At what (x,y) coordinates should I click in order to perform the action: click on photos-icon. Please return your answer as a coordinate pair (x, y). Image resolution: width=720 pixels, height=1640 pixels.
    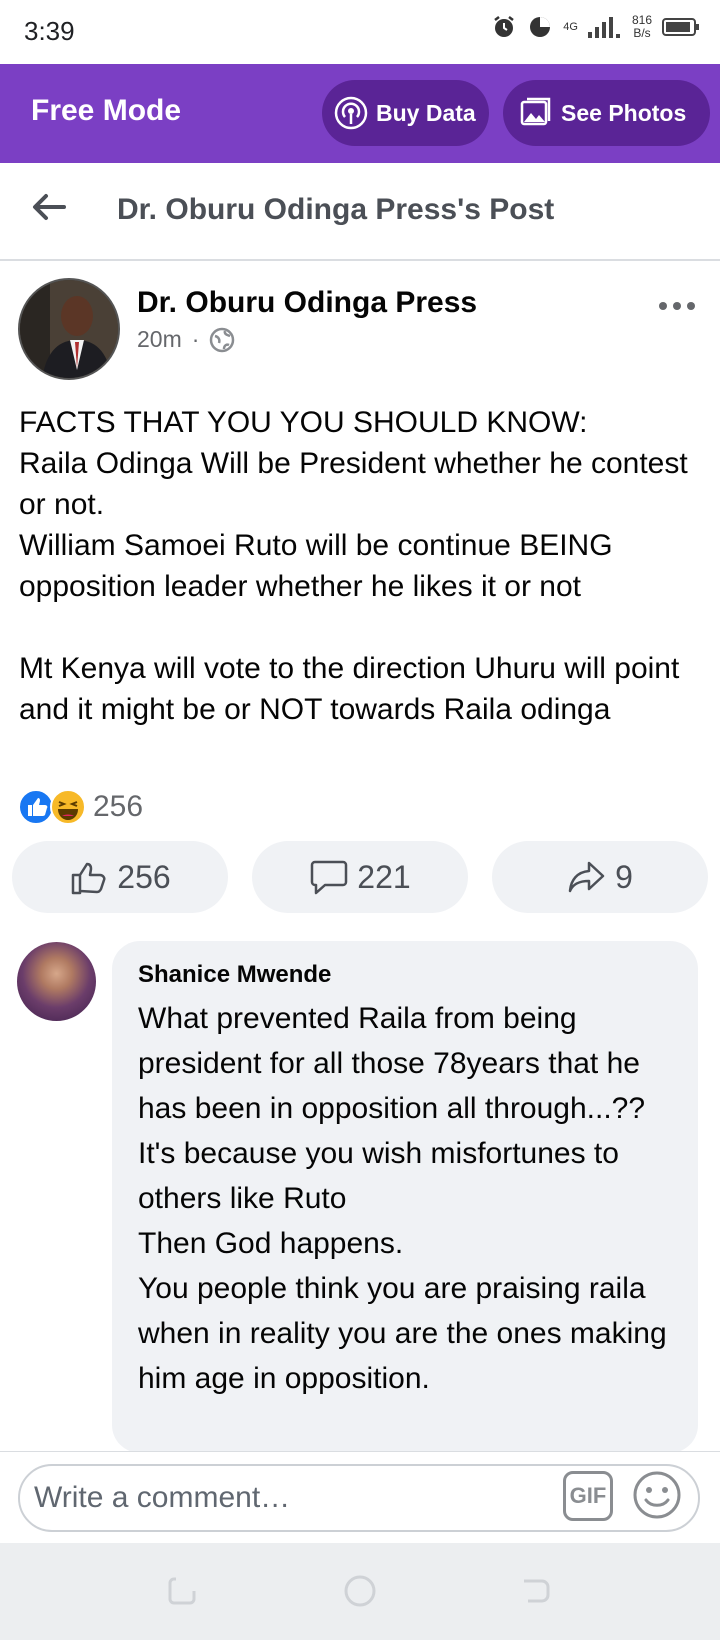
    Looking at the image, I should click on (535, 111).